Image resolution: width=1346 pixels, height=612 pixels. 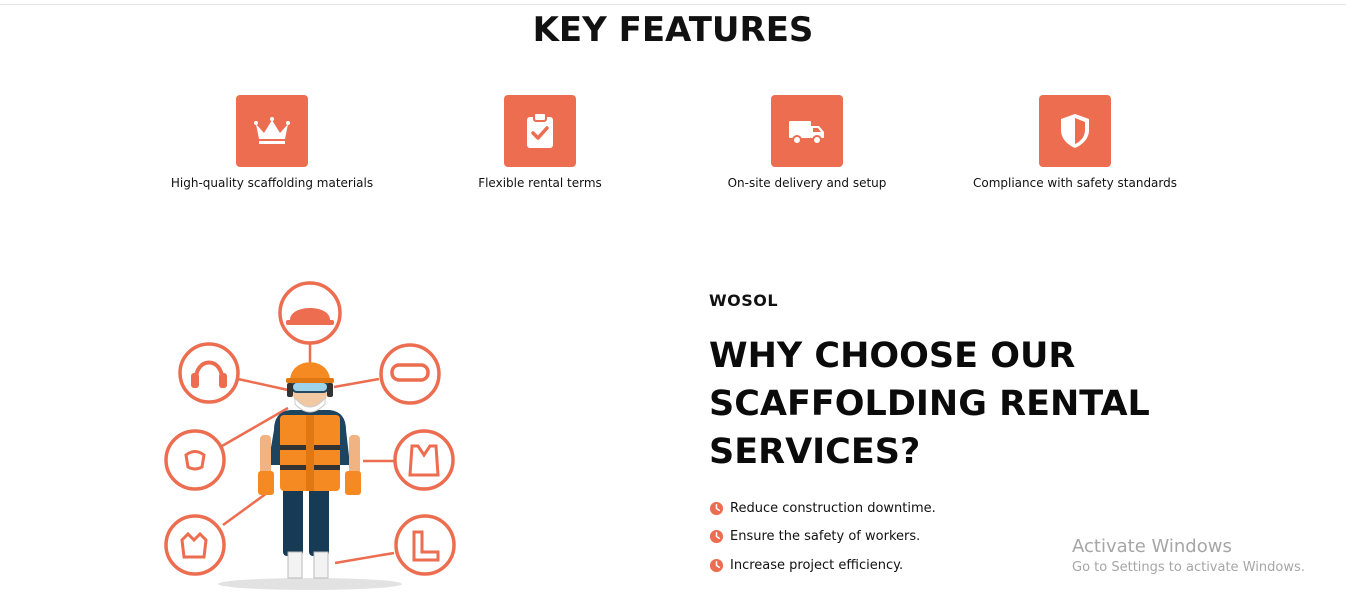 I want to click on list-item: Ensure the safety of workers., so click(x=822, y=537).